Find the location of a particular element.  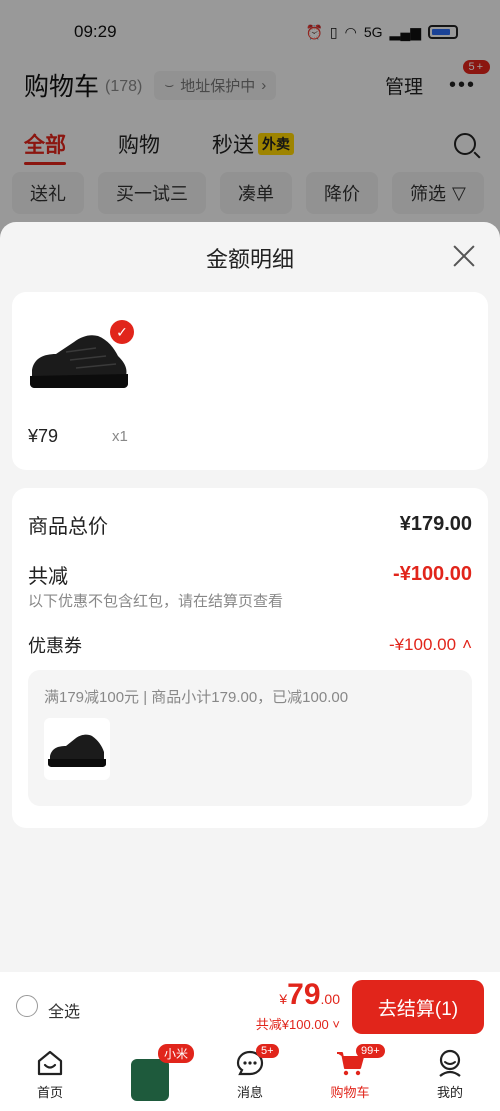

tabbar-messages: 5+ 消息 is located at coordinates (250, 1076).